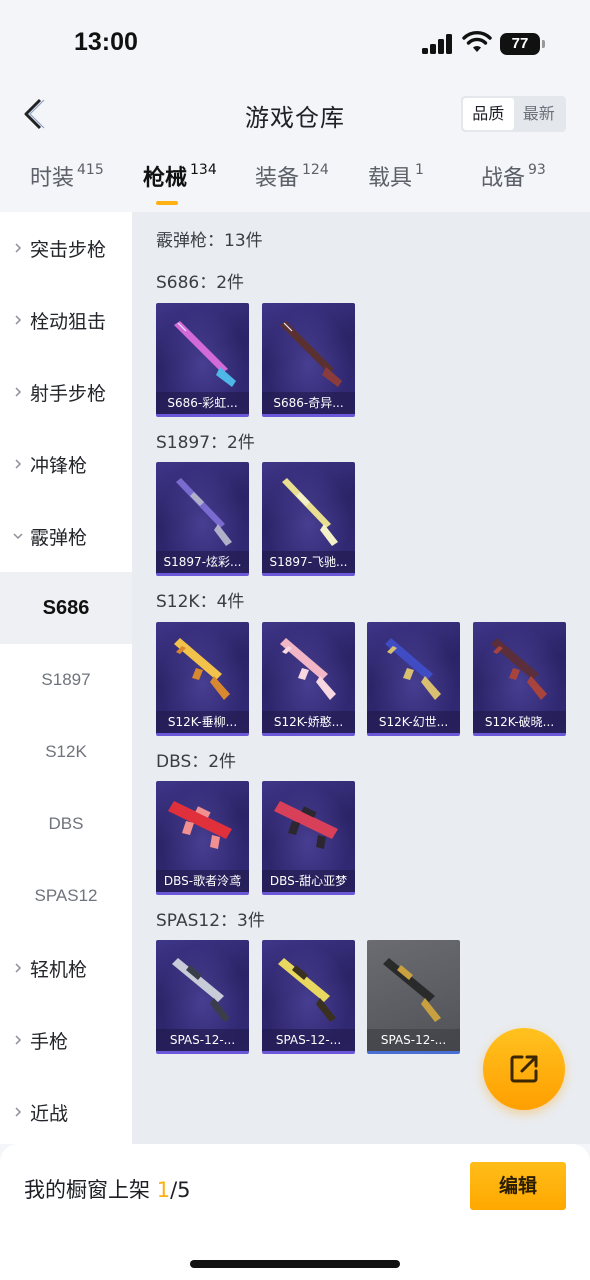 Image resolution: width=590 pixels, height=1280 pixels. I want to click on sidebar-category: 手枪, so click(66, 1040).